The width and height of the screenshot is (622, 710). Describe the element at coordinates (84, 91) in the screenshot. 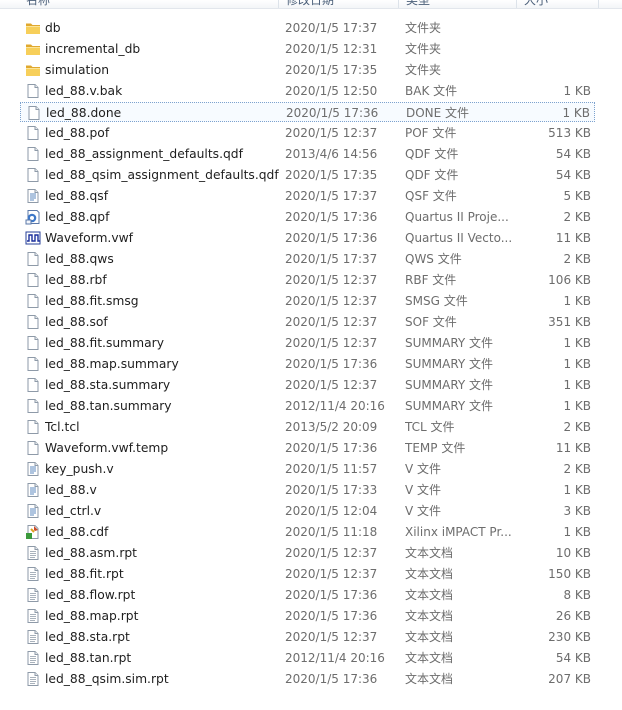

I see `file-name: led_88.v.bak` at that location.